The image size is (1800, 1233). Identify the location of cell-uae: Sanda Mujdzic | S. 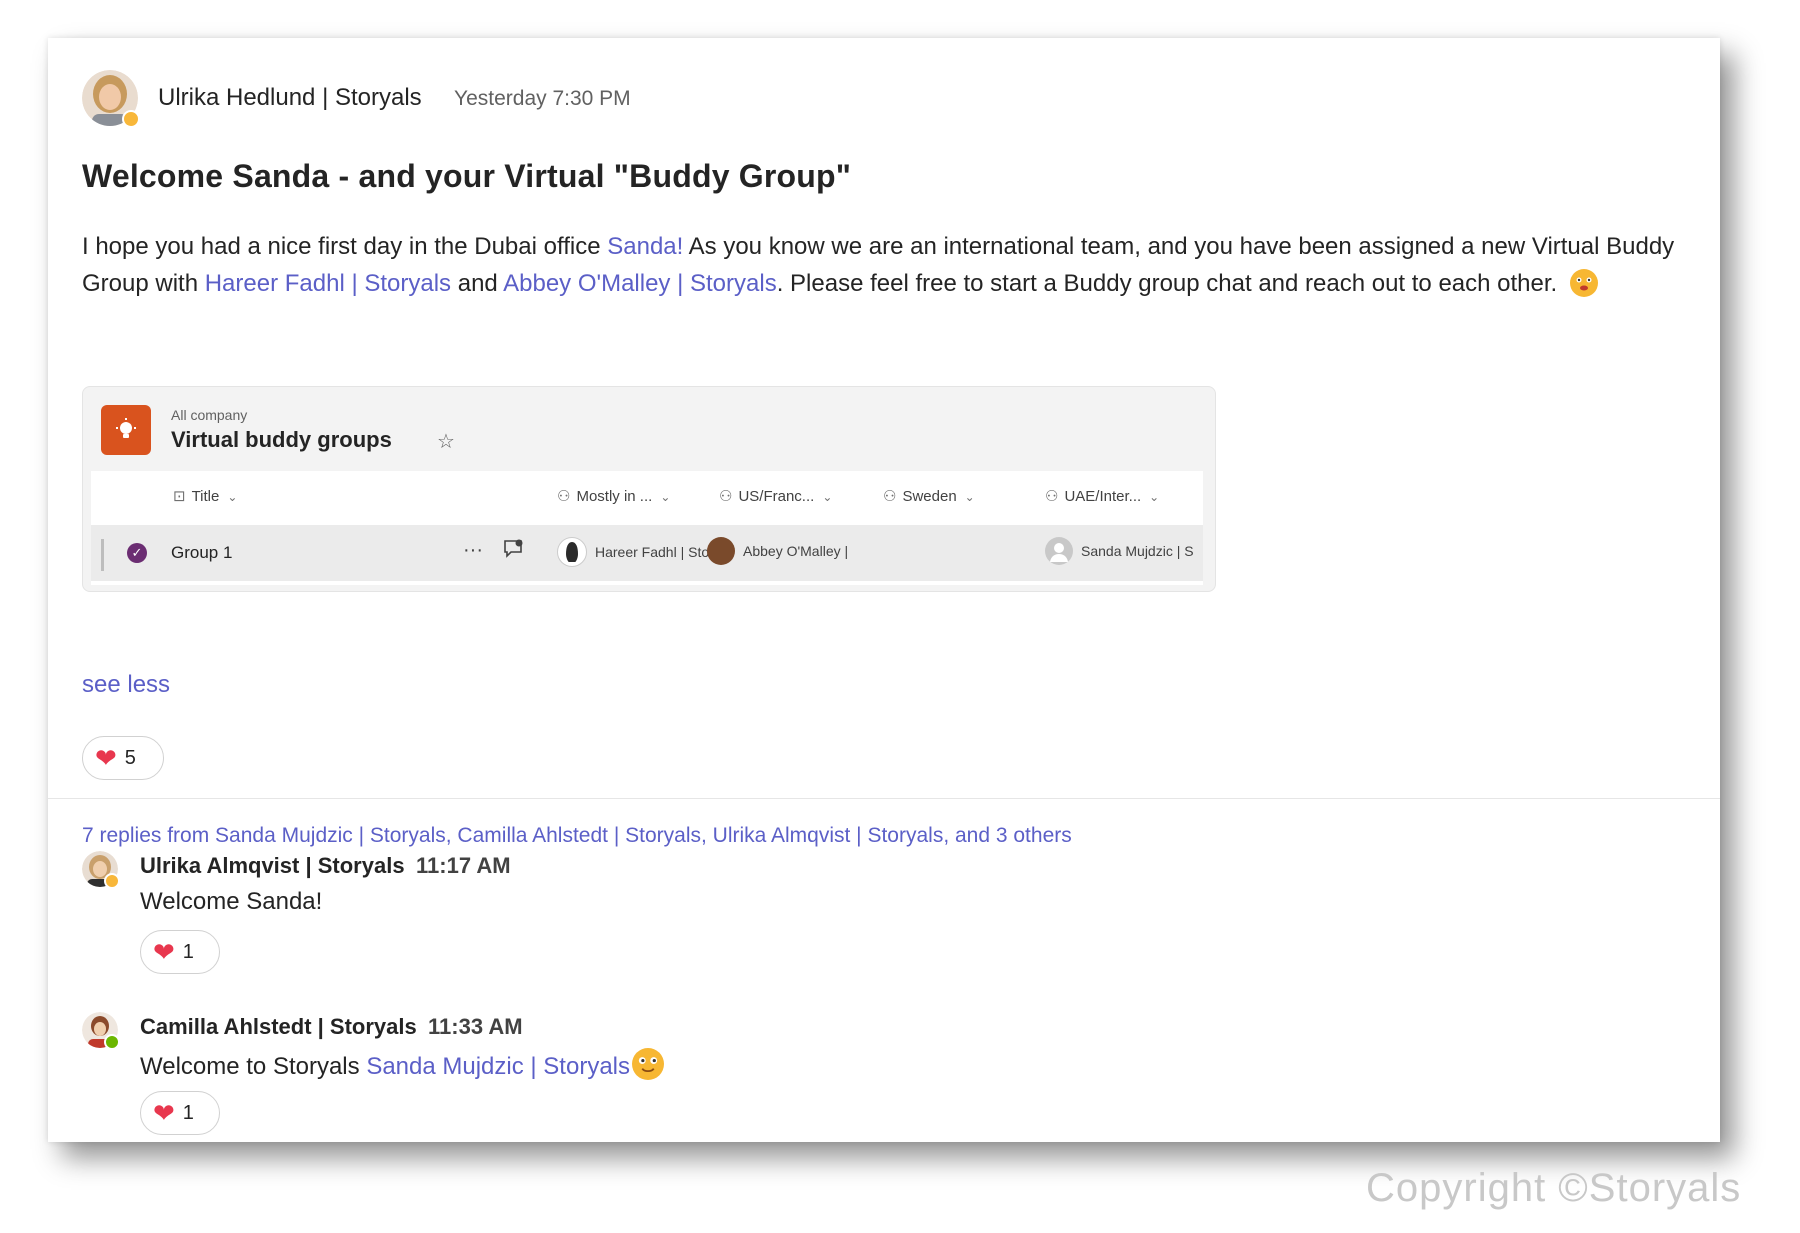
(1119, 551).